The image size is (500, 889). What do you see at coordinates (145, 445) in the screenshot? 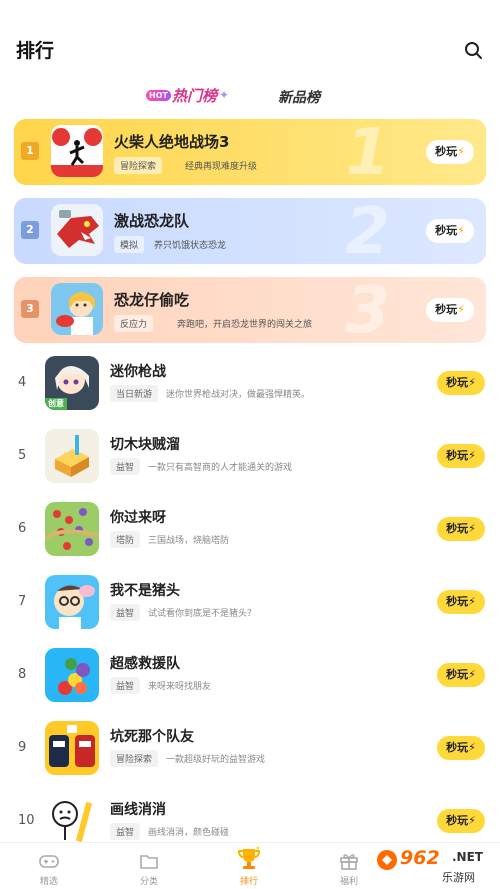
I see `game-name: 切木块贼溜` at bounding box center [145, 445].